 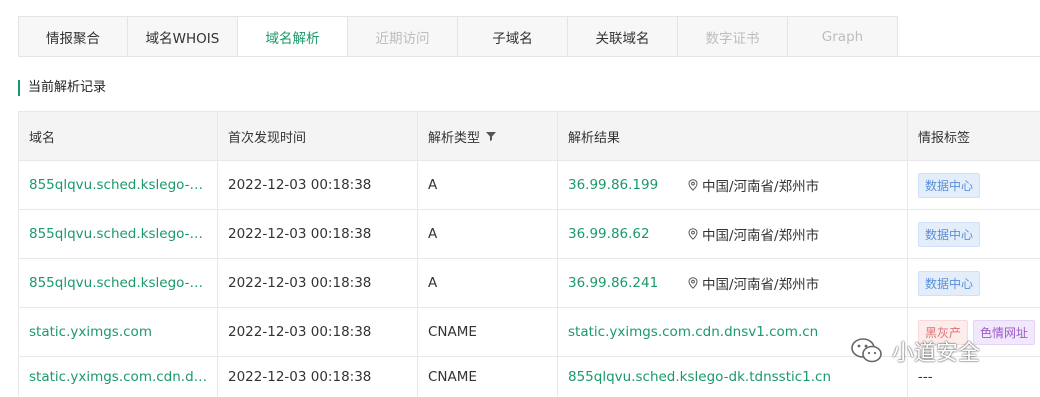 What do you see at coordinates (693, 332) in the screenshot?
I see `result-link: static.yximgs.com.cdn.dnsv1.com.cn` at bounding box center [693, 332].